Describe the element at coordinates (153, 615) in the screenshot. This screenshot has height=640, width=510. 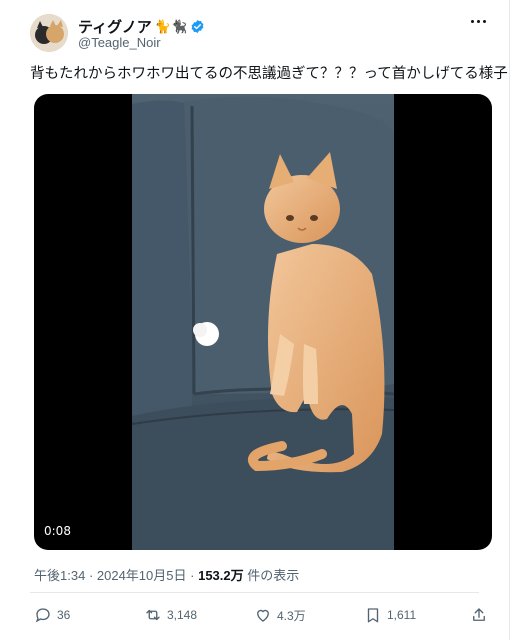
I see `repost-icon` at that location.